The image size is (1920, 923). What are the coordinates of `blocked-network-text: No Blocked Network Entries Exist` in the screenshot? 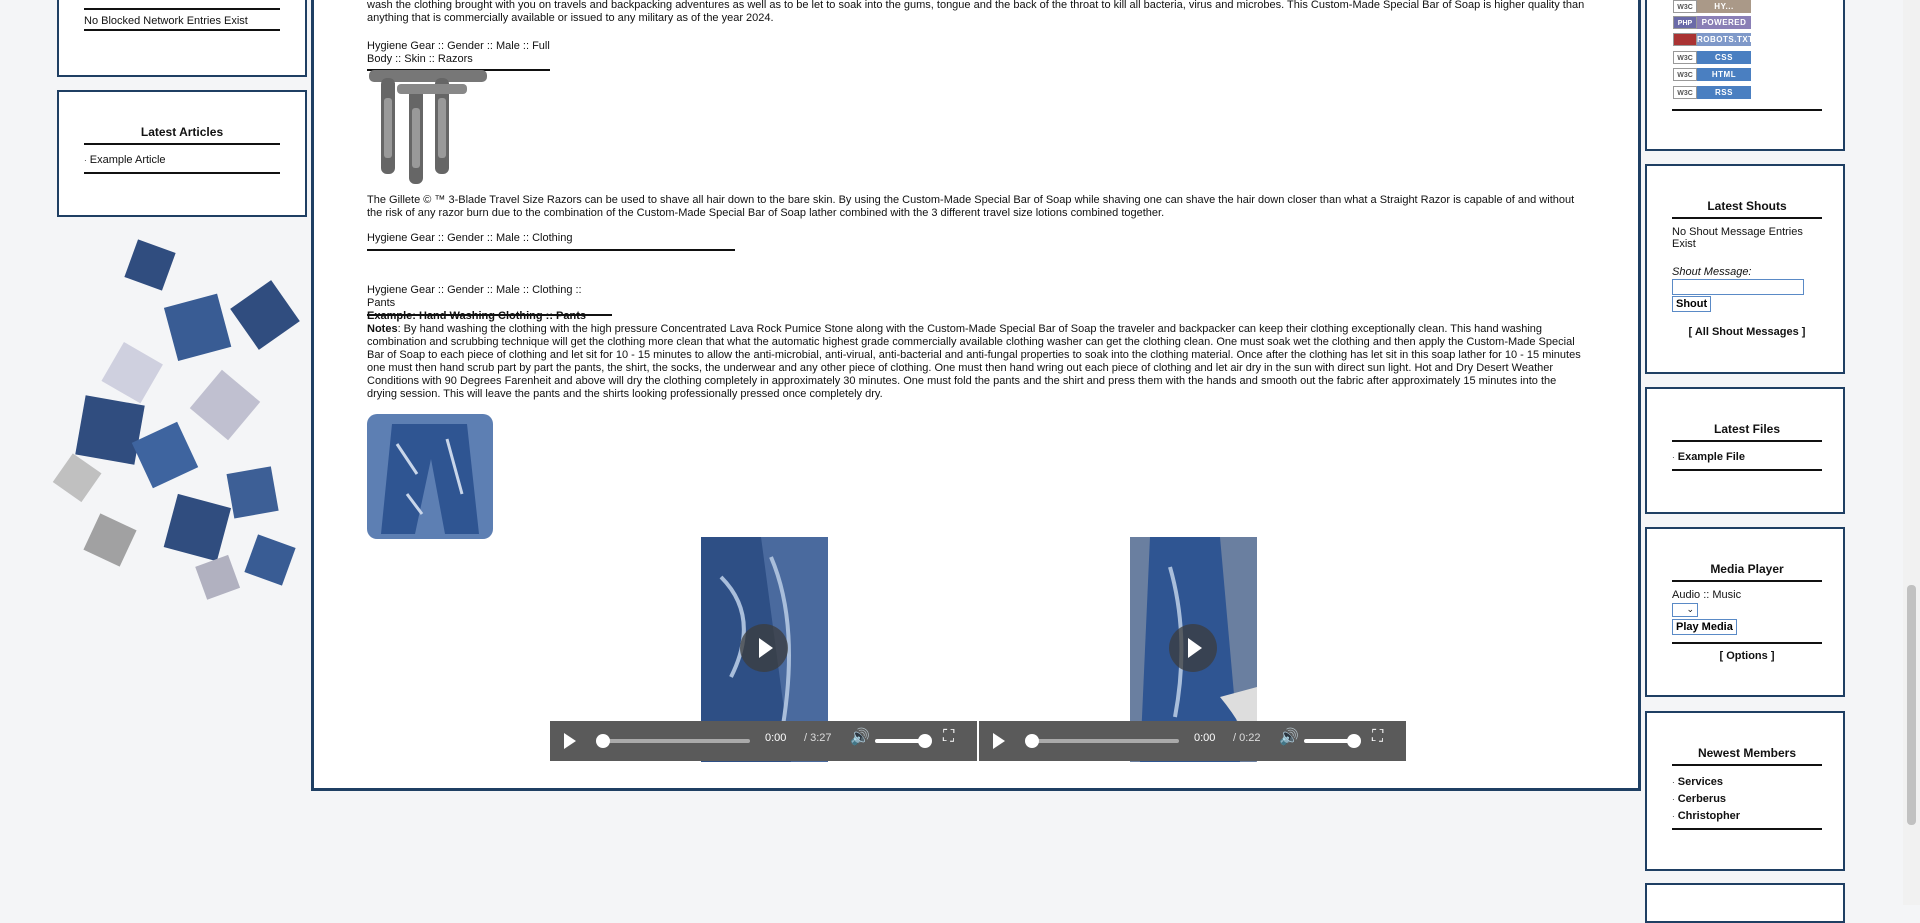 It's located at (166, 21).